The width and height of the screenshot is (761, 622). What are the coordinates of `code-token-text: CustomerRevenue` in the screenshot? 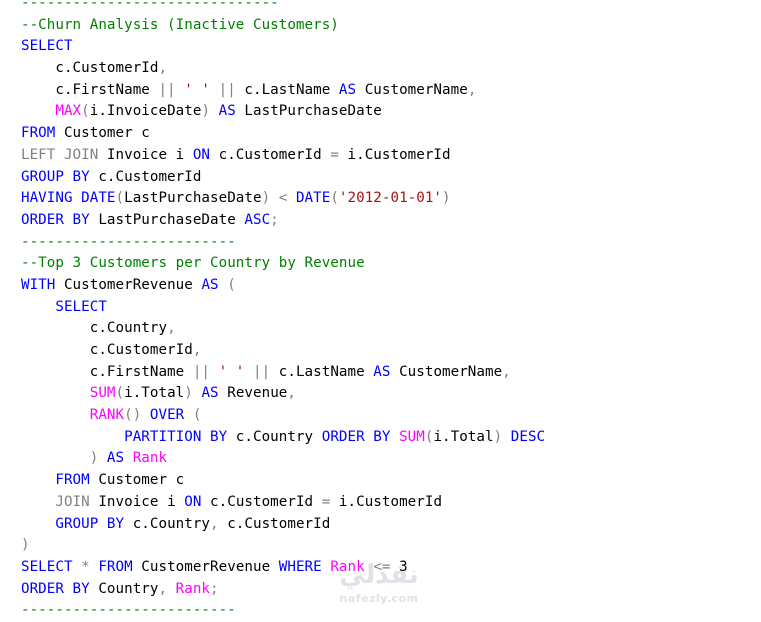 It's located at (128, 284).